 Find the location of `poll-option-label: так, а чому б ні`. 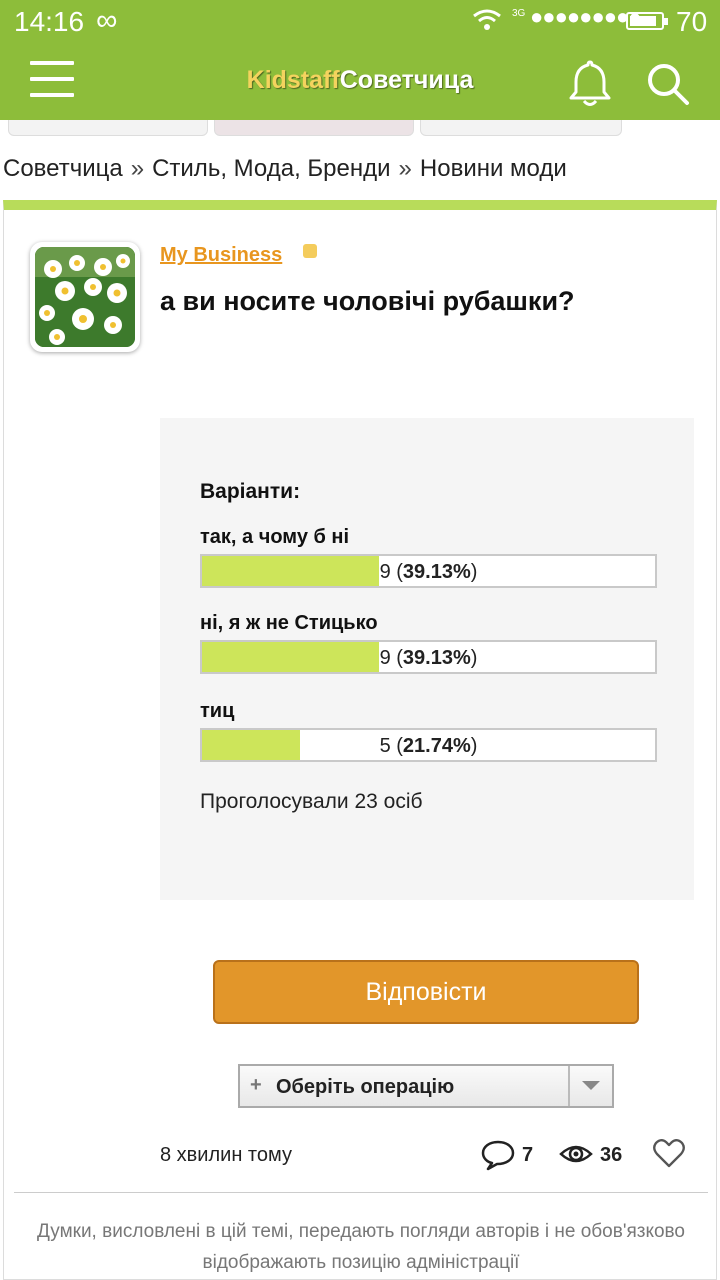

poll-option-label: так, а чому б ні is located at coordinates (275, 537).